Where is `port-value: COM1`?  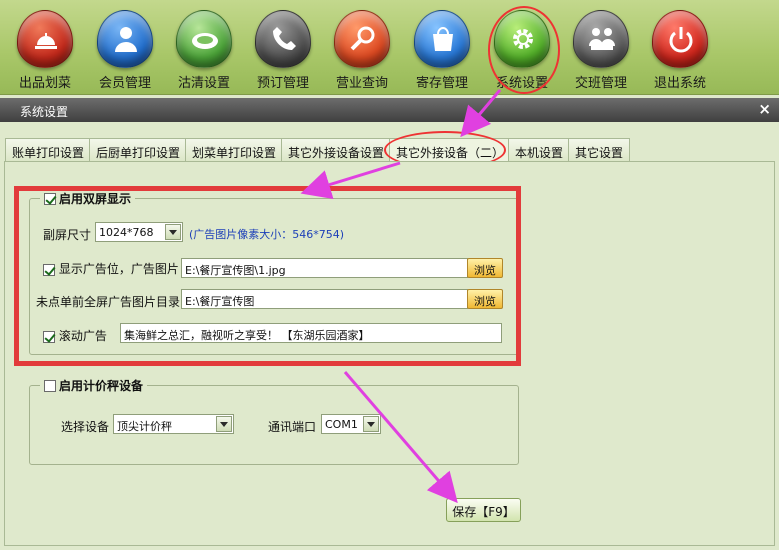
port-value: COM1 is located at coordinates (341, 424).